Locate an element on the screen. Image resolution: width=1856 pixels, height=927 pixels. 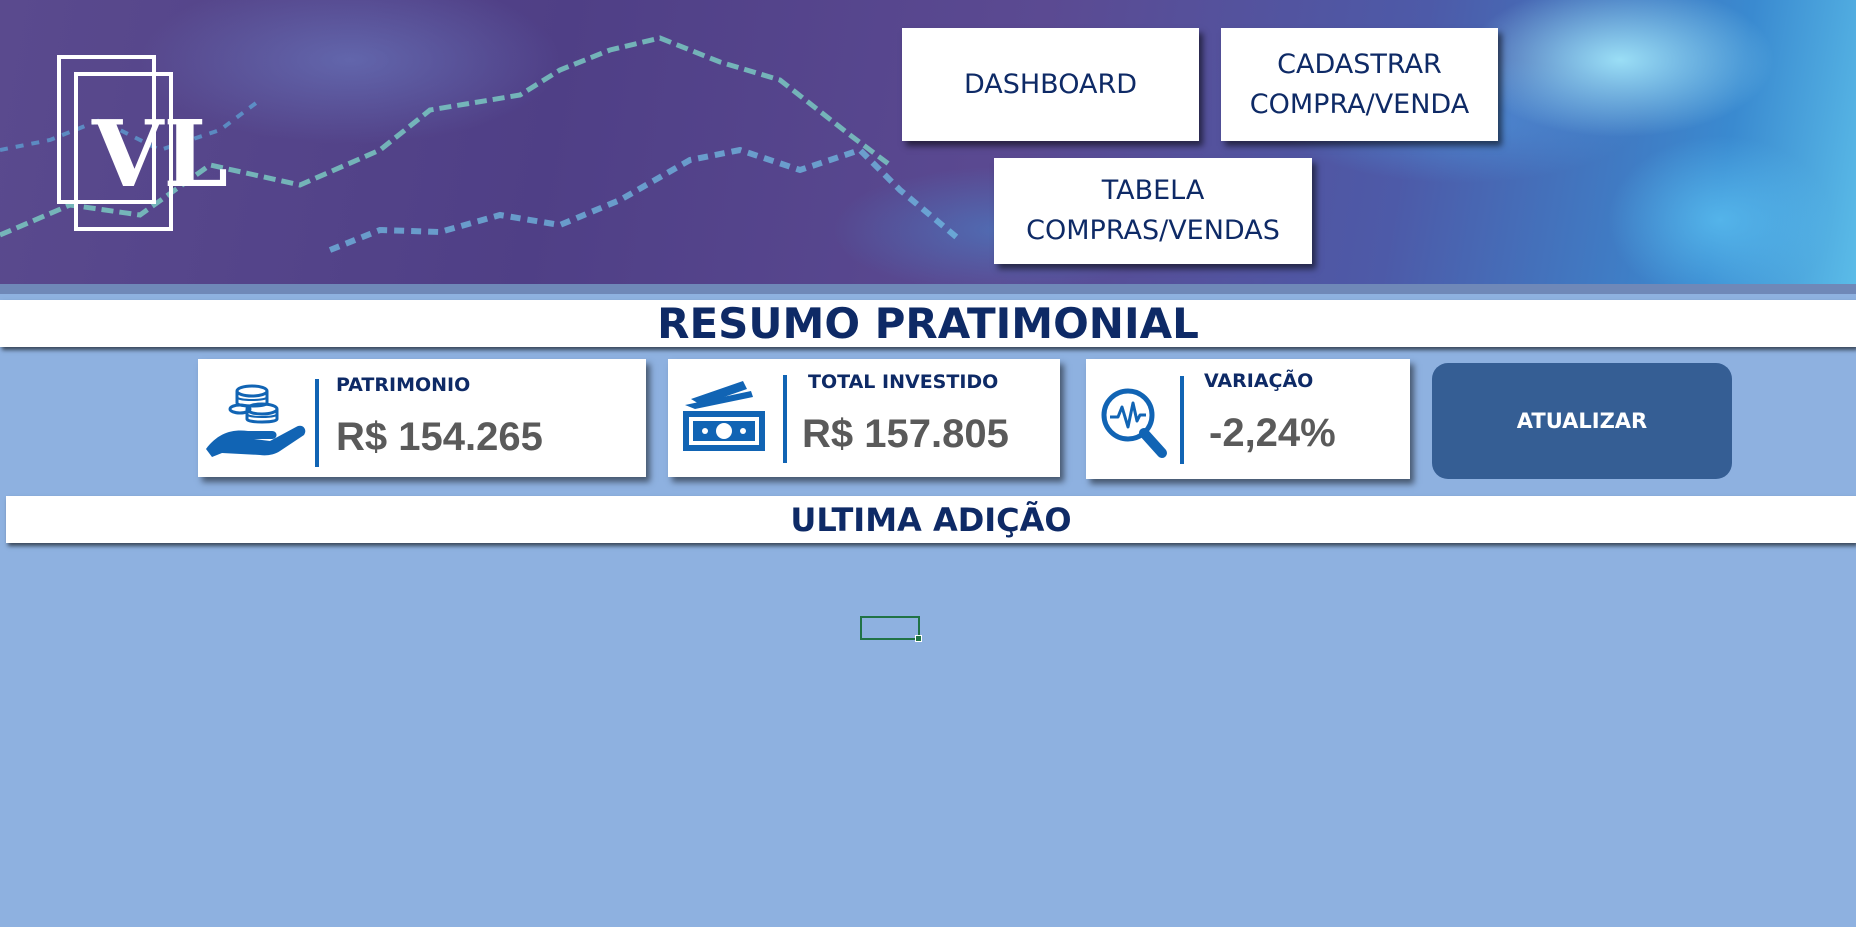
resumo-header: RESUMO PRATIMONIAL is located at coordinates (928, 323).